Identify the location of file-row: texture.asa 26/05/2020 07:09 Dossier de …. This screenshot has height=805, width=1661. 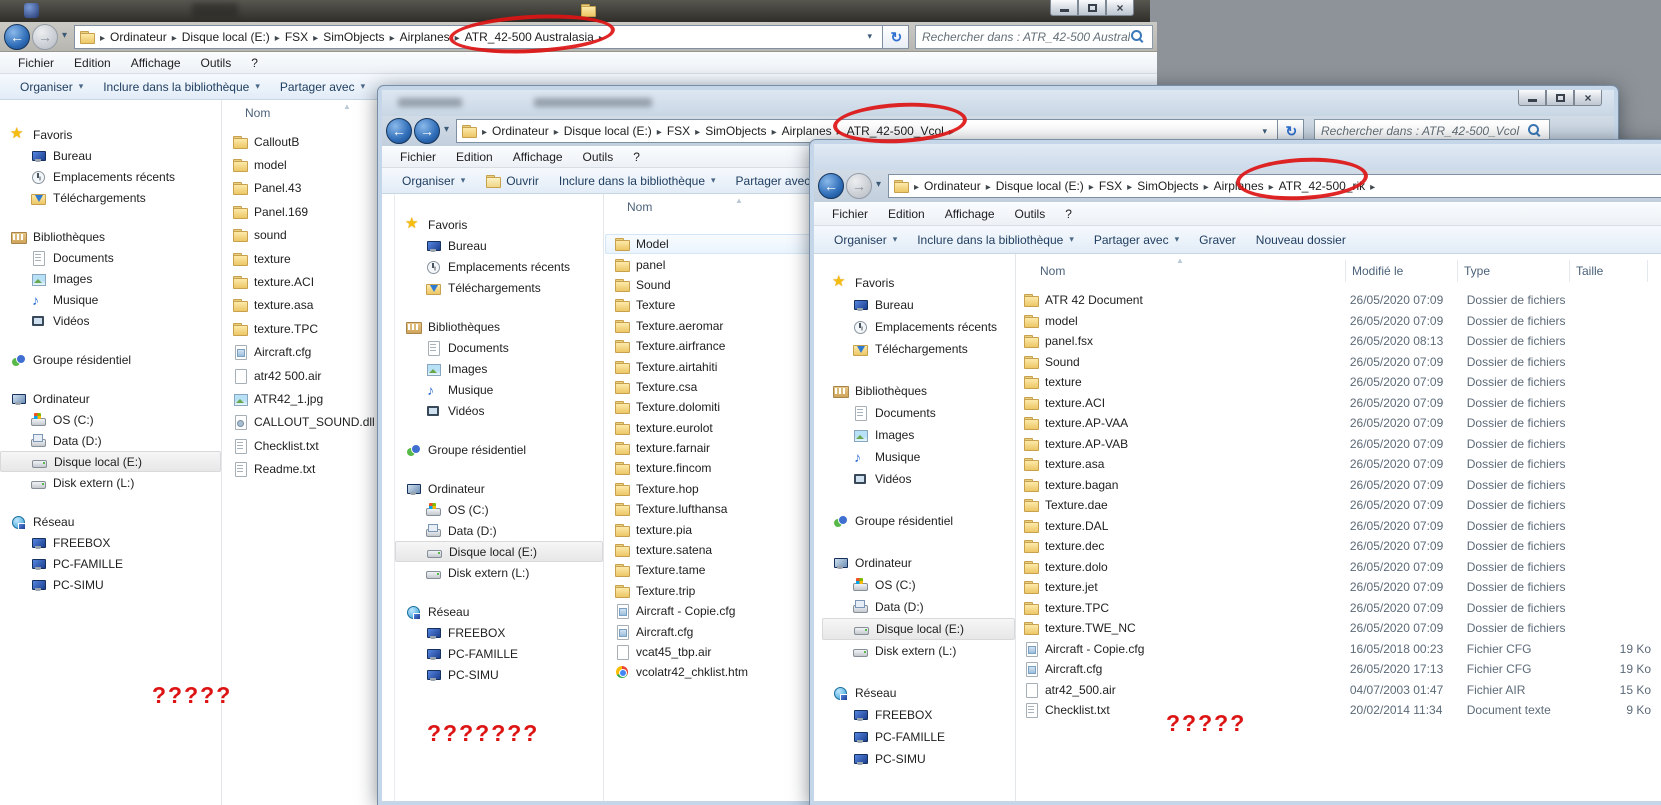
(1338, 464).